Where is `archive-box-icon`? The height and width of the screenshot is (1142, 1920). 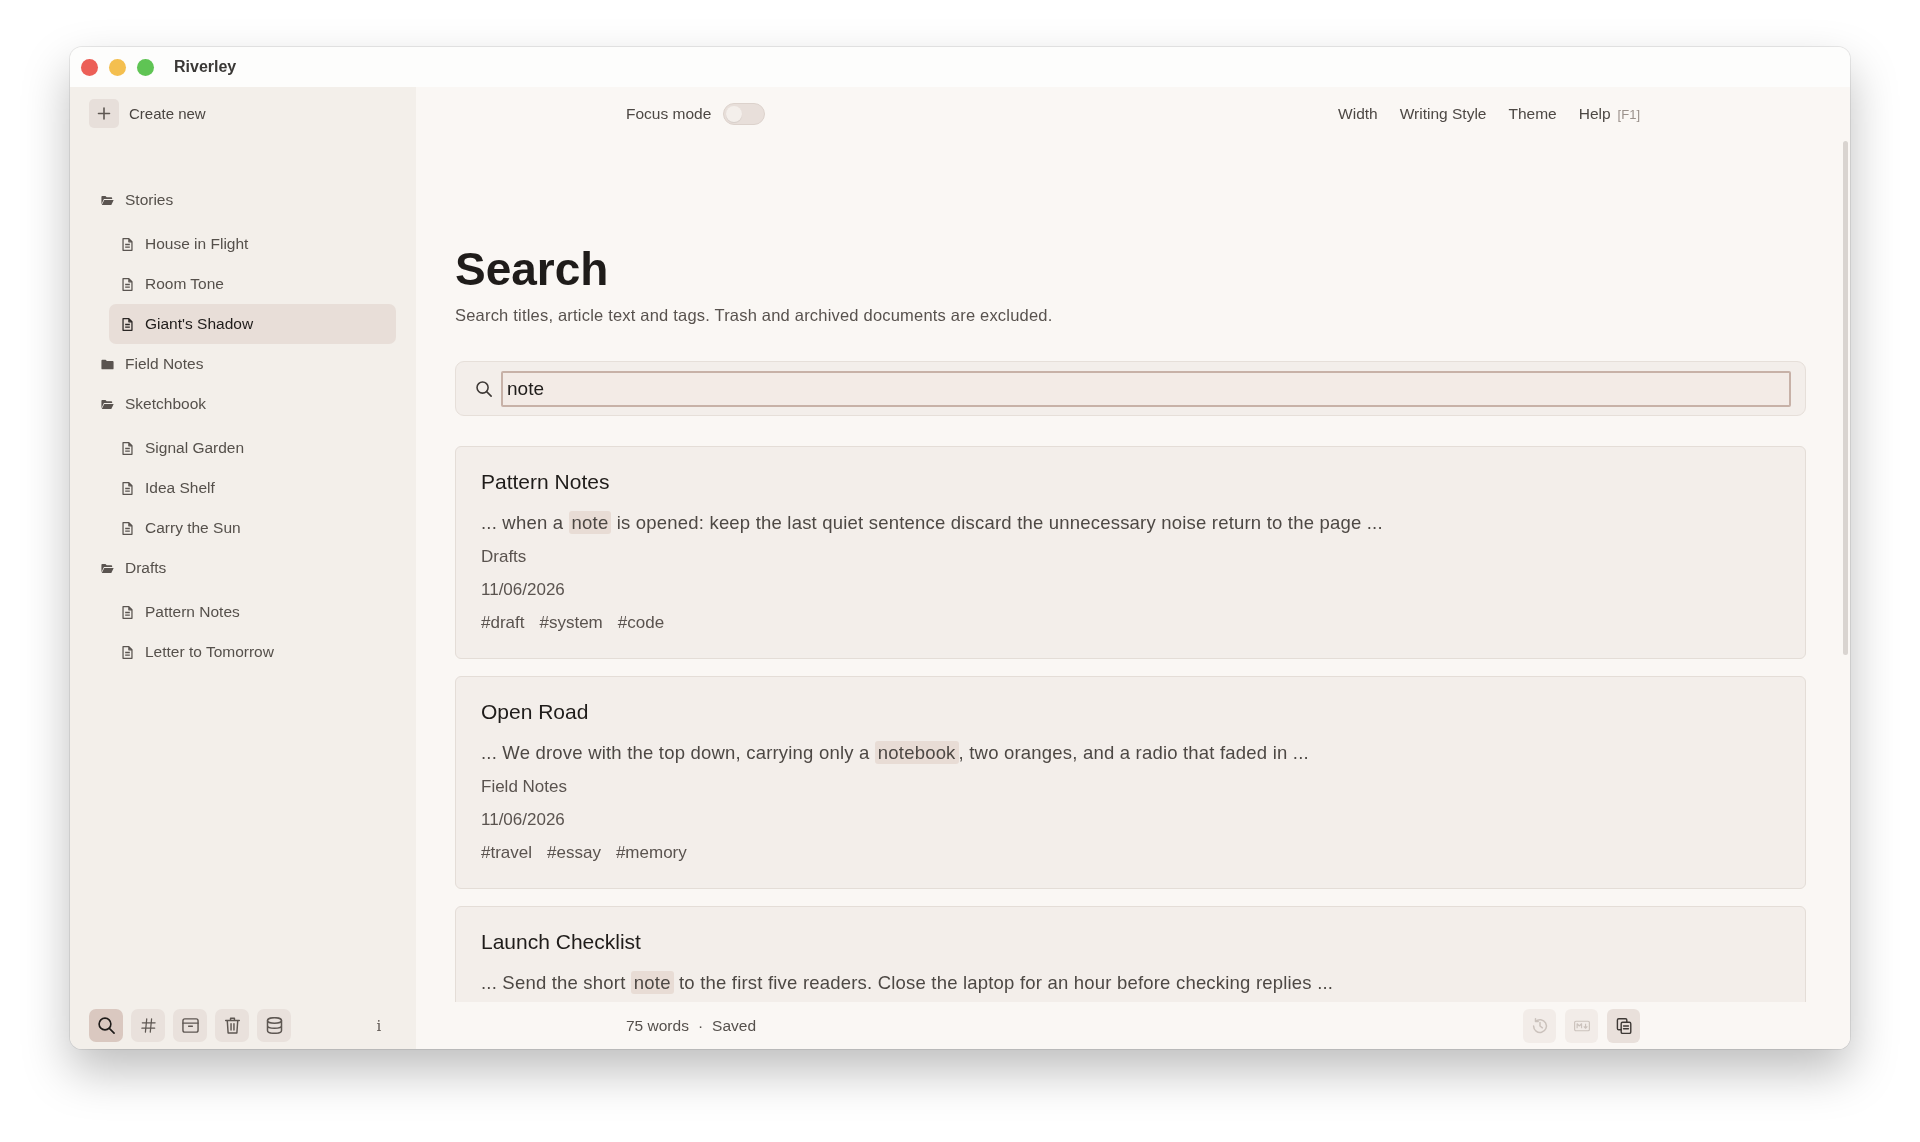
archive-box-icon is located at coordinates (190, 1025).